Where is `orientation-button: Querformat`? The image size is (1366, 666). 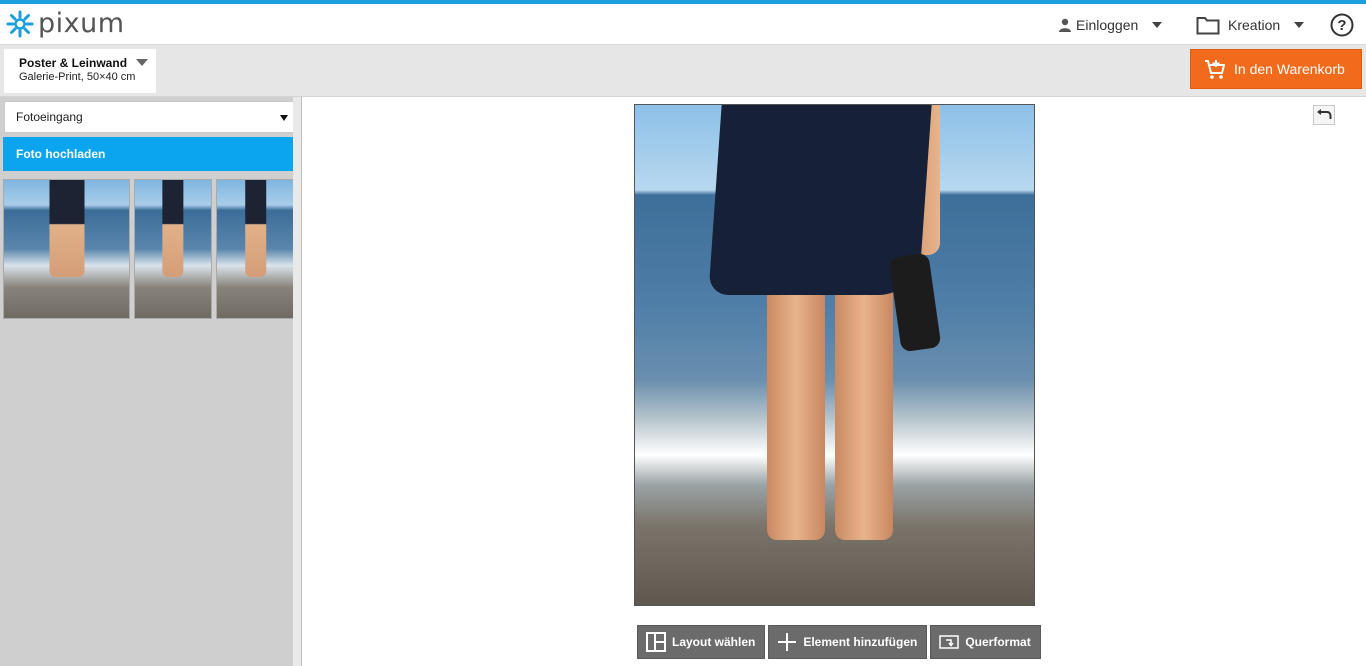 orientation-button: Querformat is located at coordinates (985, 642).